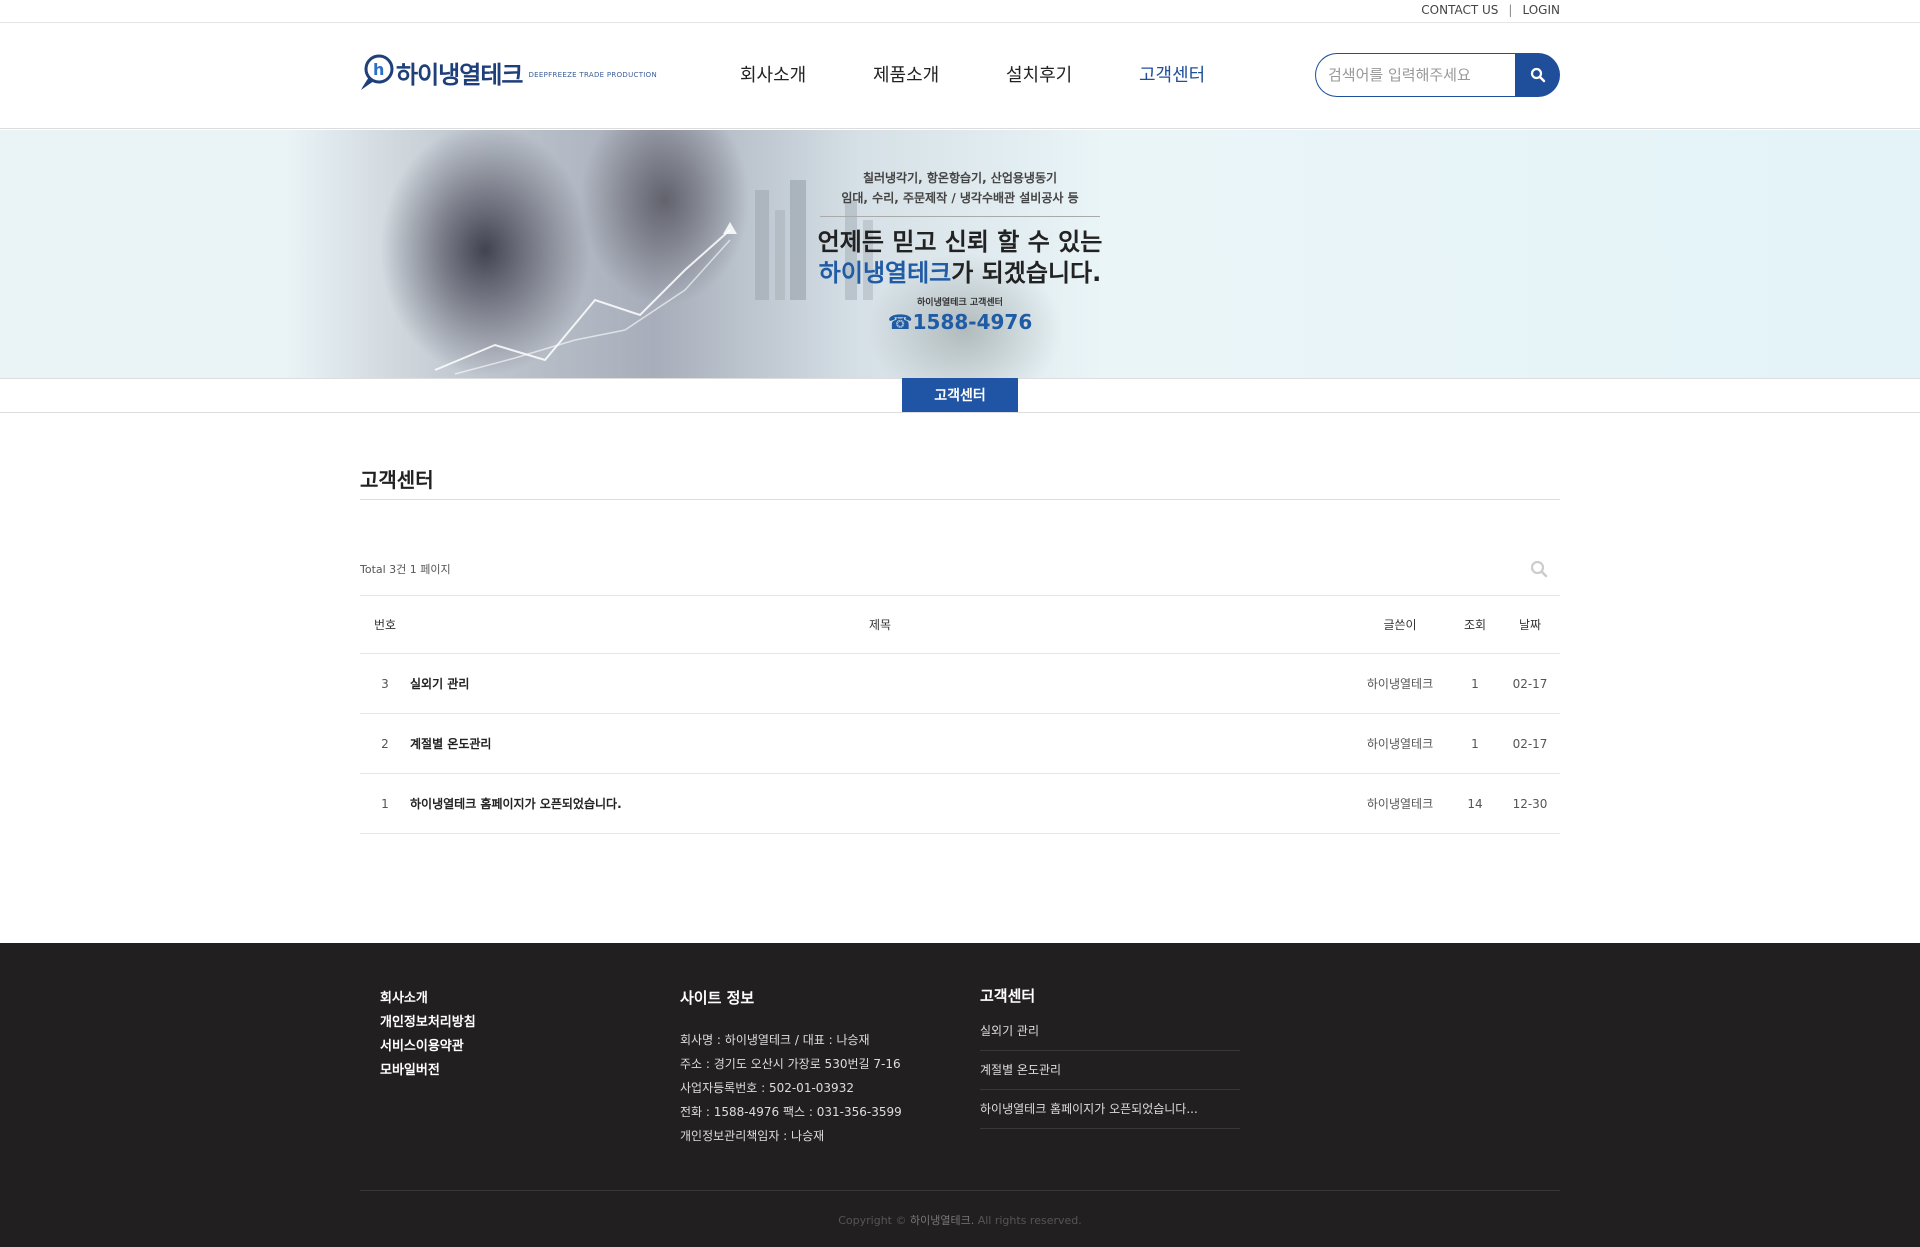  I want to click on banner-headline-line2: 하이냉열테크가 되겠습니다., so click(960, 273).